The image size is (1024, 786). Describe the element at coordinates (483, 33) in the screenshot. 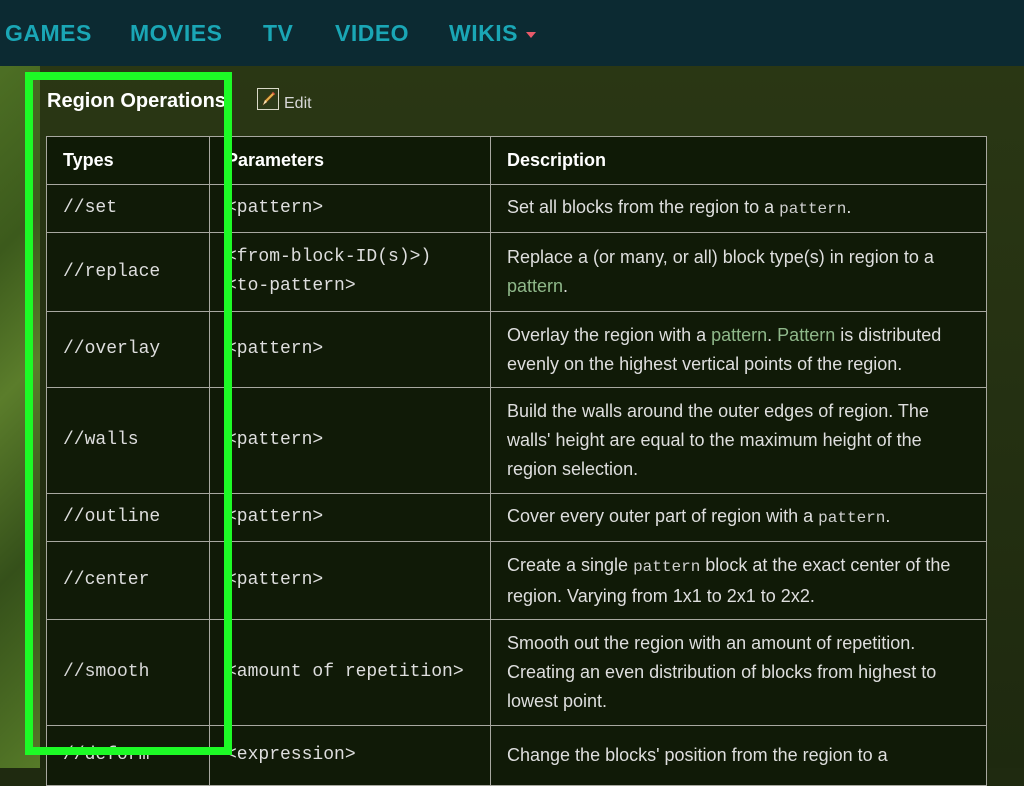

I see `nav-item-wikis-label: WIKIS` at that location.